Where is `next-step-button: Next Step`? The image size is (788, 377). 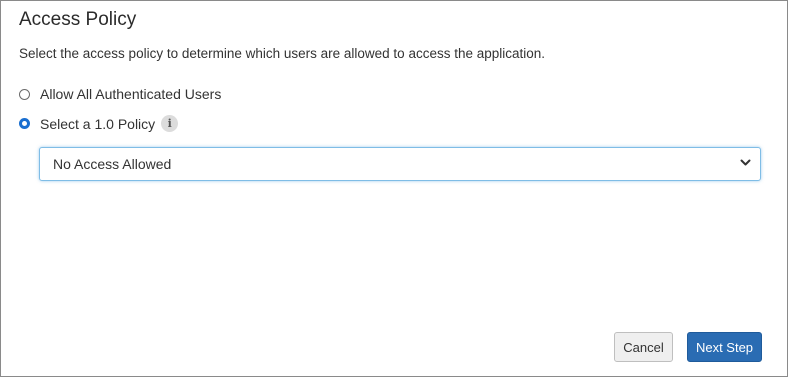 next-step-button: Next Step is located at coordinates (724, 347).